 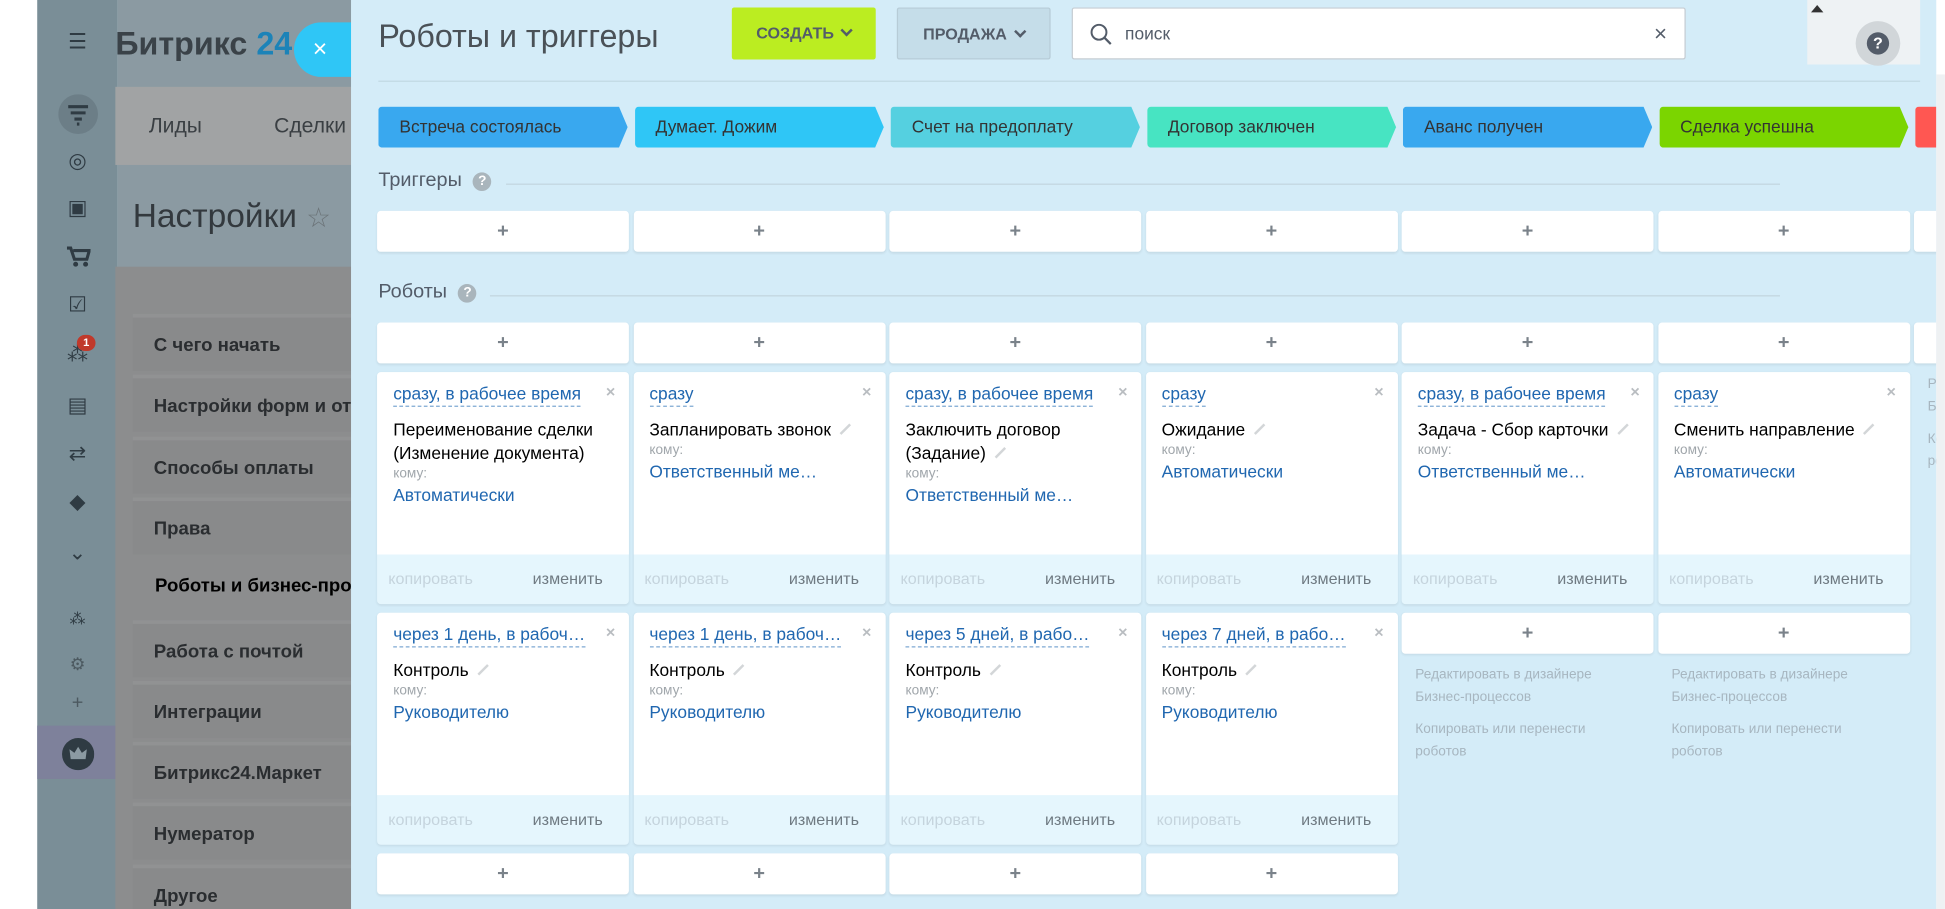 What do you see at coordinates (1370, 33) in the screenshot?
I see `search-input` at bounding box center [1370, 33].